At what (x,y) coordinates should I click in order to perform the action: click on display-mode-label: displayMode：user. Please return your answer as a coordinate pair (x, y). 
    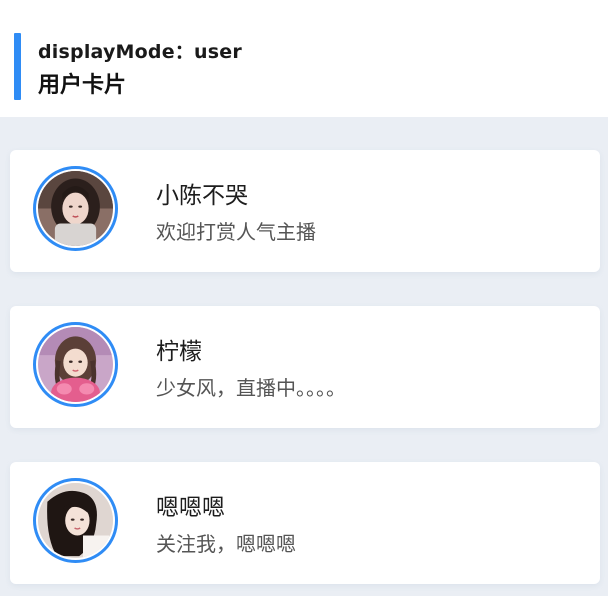
    Looking at the image, I should click on (140, 52).